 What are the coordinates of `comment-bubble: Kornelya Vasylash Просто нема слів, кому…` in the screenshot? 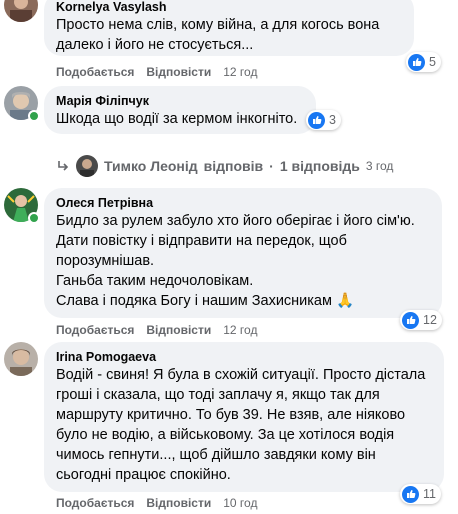 It's located at (229, 28).